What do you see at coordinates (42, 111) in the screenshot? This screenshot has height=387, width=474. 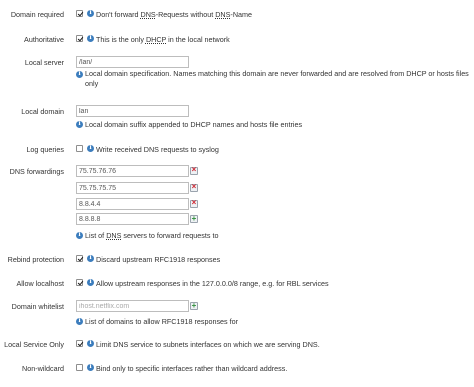 I see `local-domain-label: Local domain` at bounding box center [42, 111].